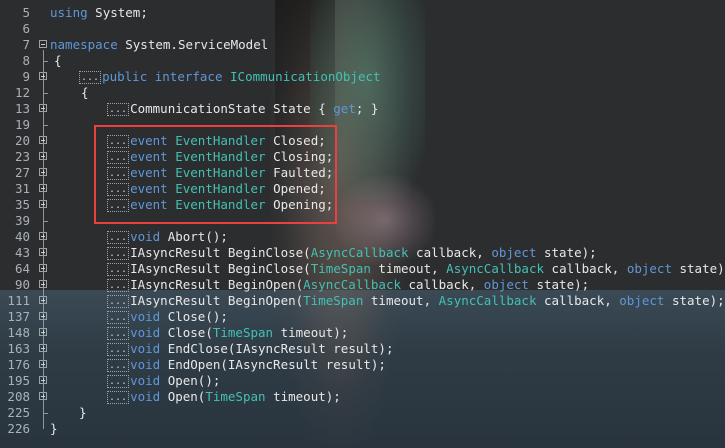  What do you see at coordinates (22, 220) in the screenshot?
I see `line-number: 39` at bounding box center [22, 220].